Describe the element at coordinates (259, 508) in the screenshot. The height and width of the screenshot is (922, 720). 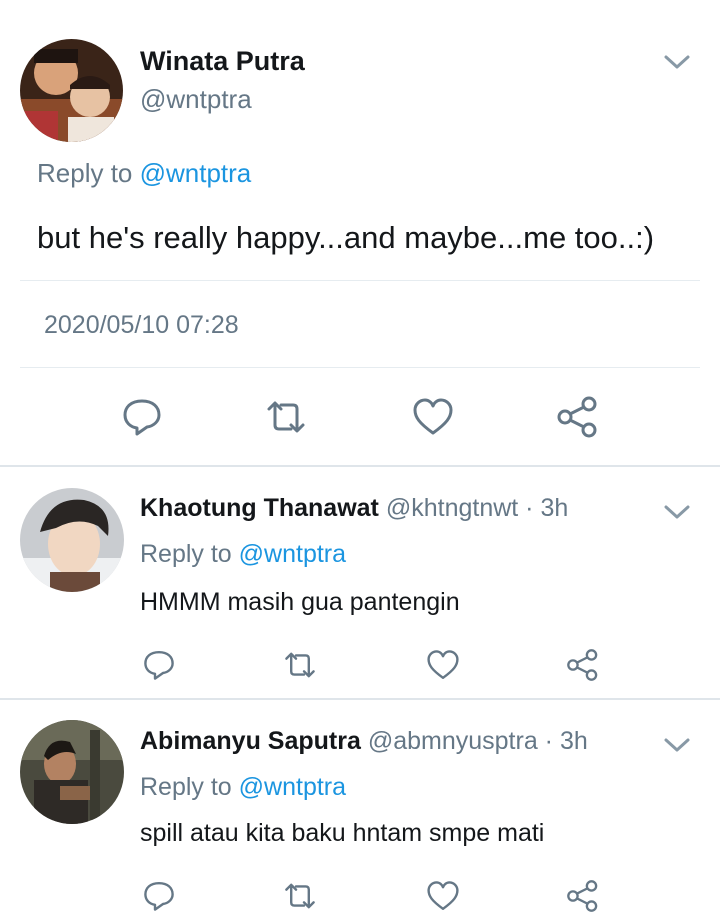
I see `author-name: Khaotung Thanawat` at that location.